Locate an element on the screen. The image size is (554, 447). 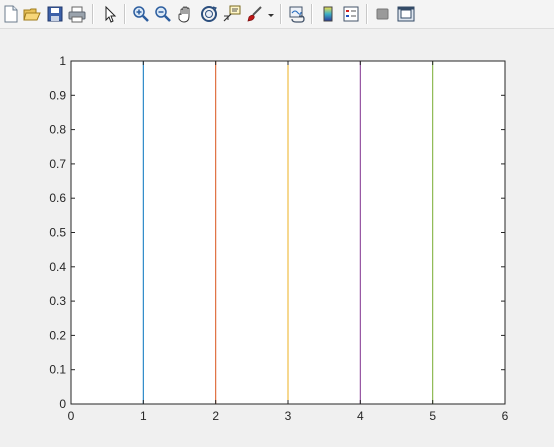
open-file-icon is located at coordinates (32, 14).